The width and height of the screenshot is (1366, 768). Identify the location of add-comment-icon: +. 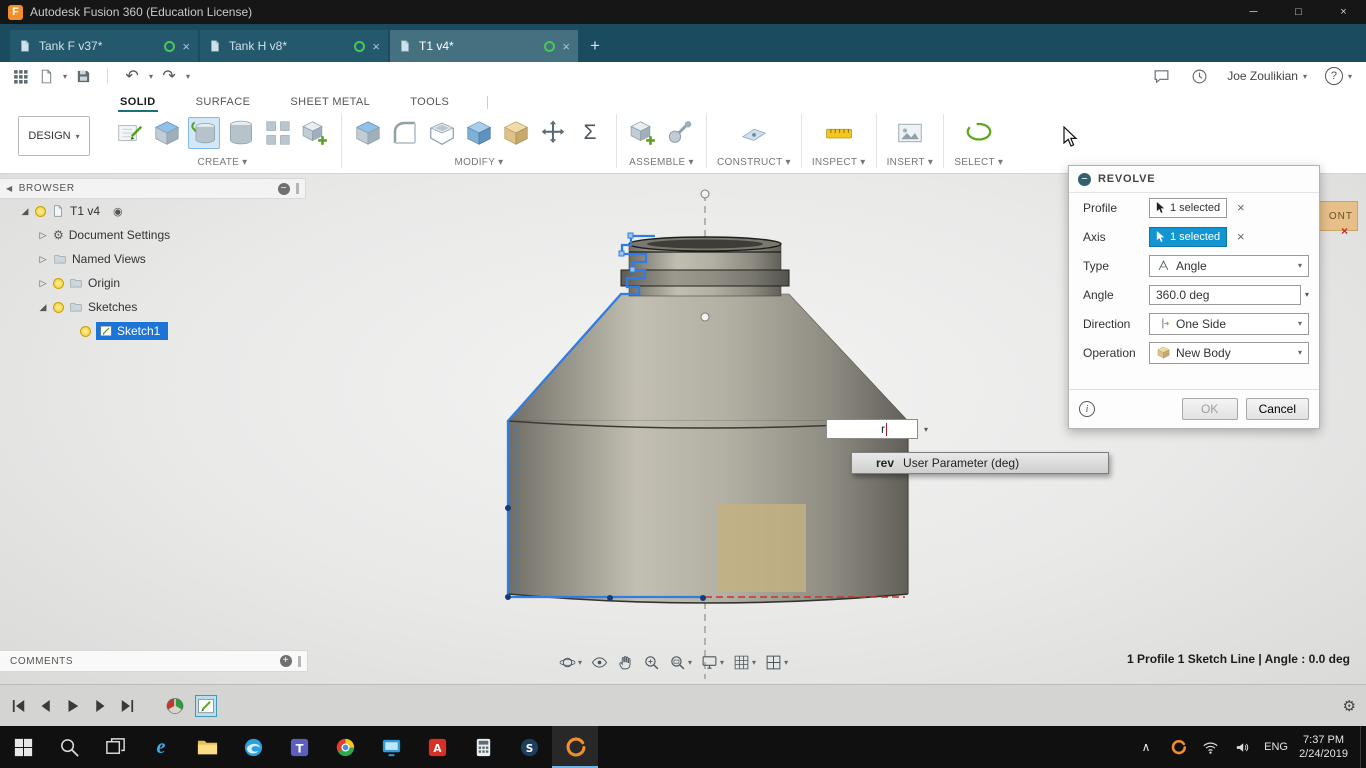
(286, 661).